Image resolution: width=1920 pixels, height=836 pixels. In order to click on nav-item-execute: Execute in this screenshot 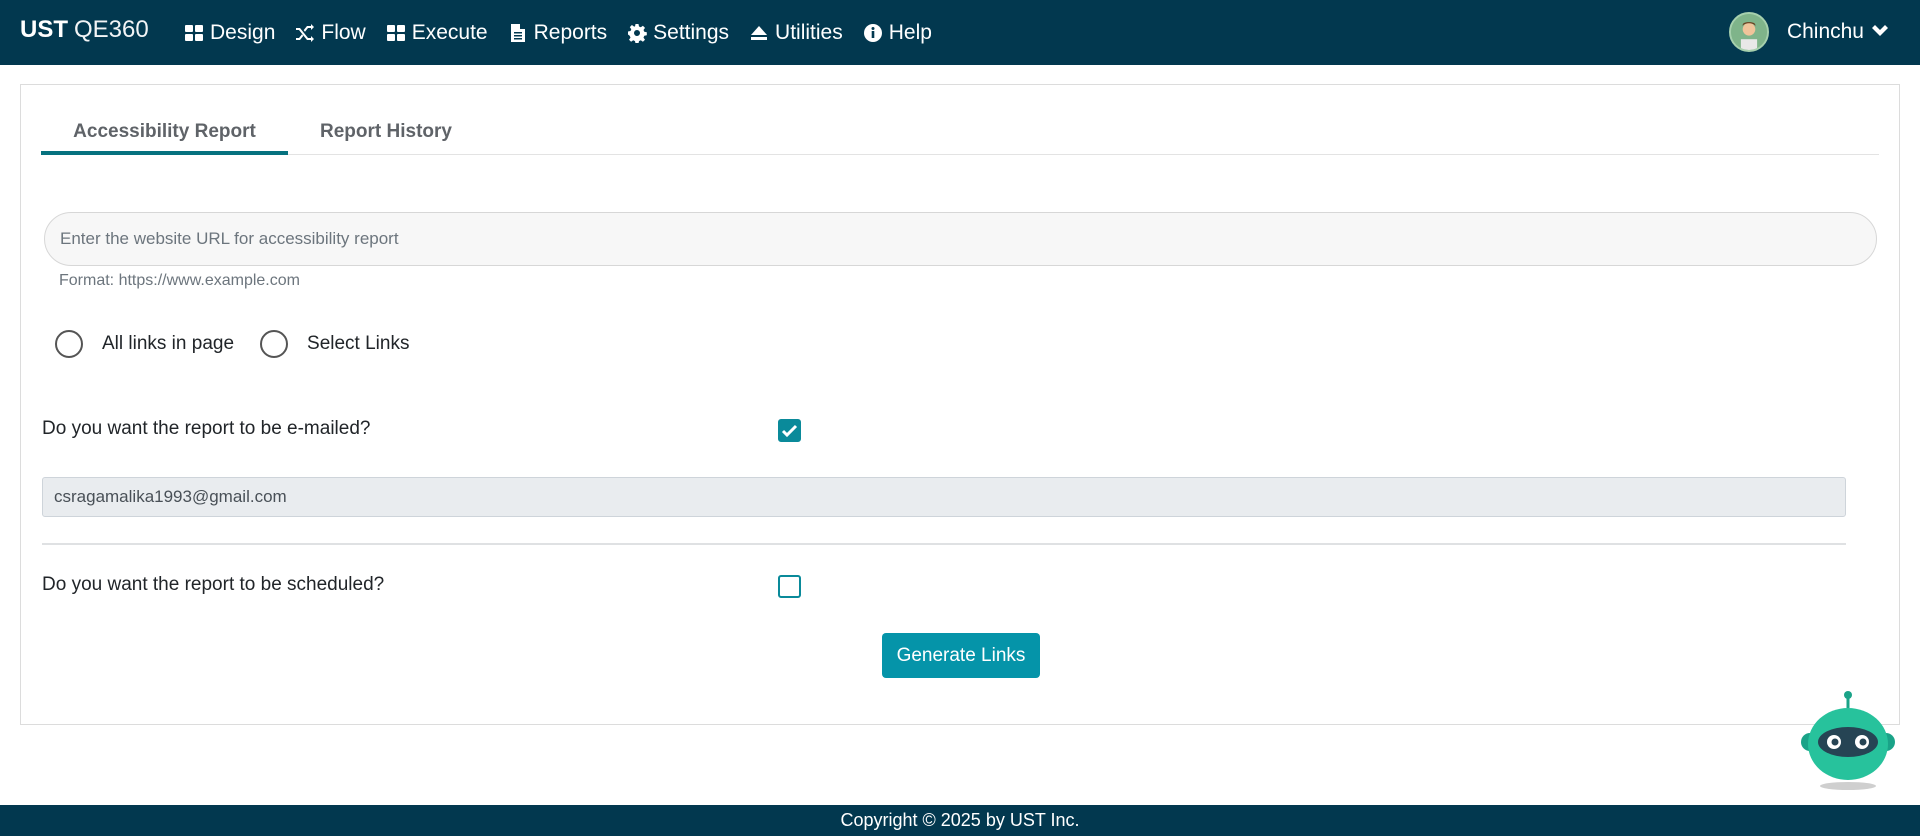, I will do `click(437, 33)`.